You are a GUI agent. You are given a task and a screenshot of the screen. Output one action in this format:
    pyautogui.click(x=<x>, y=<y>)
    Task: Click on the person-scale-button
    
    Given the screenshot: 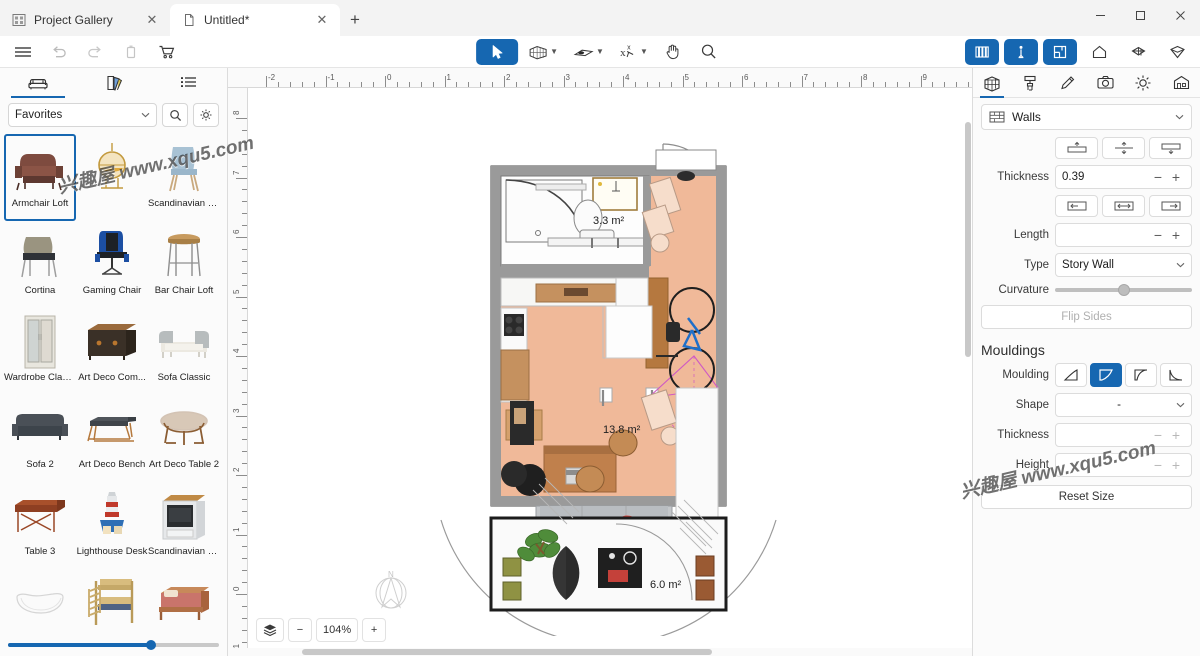 What is the action you would take?
    pyautogui.click(x=1021, y=51)
    